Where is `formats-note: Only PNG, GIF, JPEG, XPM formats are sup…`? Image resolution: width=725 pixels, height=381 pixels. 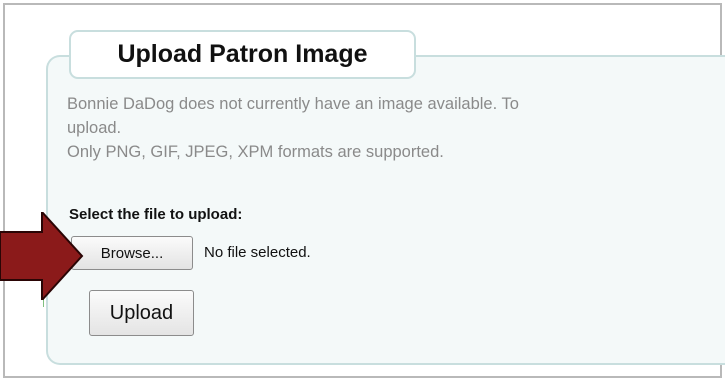 formats-note: Only PNG, GIF, JPEG, XPM formats are sup… is located at coordinates (255, 152).